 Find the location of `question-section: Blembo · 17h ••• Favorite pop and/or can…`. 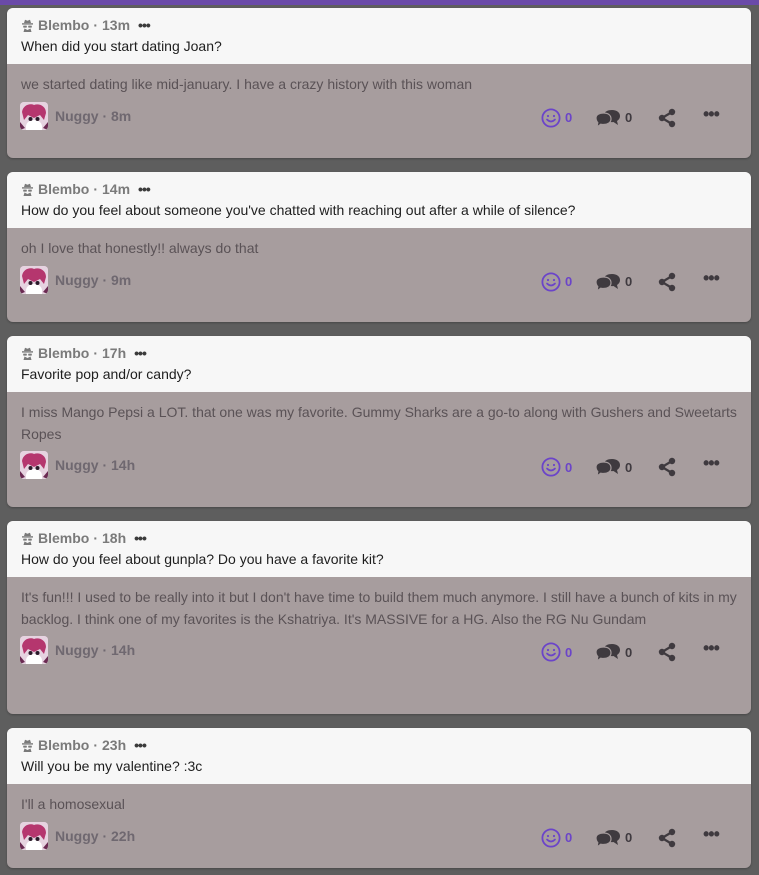

question-section: Blembo · 17h ••• Favorite pop and/or can… is located at coordinates (379, 364).